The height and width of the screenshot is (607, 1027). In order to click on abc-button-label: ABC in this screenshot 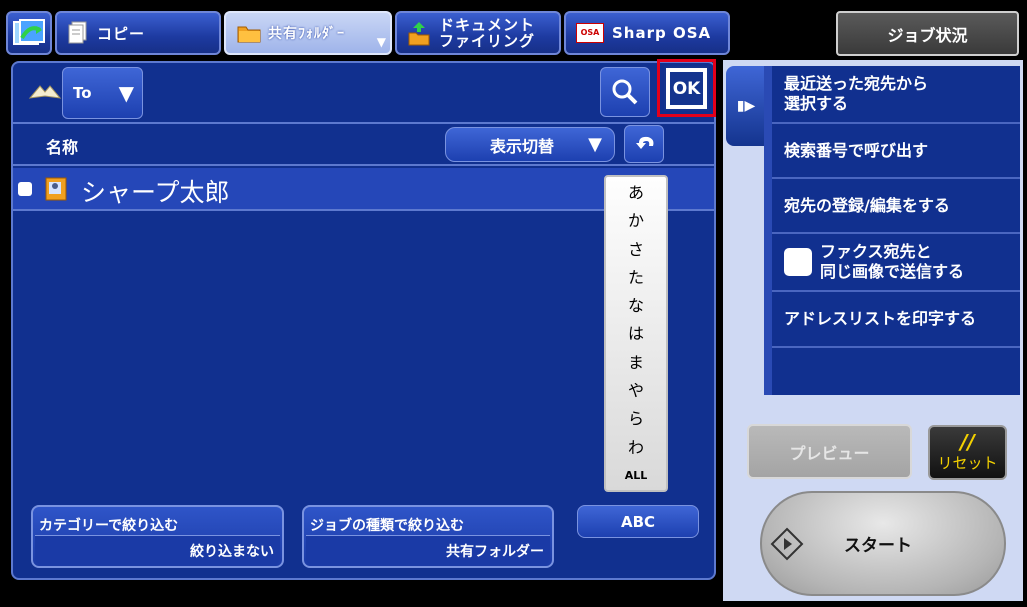, I will do `click(638, 521)`.